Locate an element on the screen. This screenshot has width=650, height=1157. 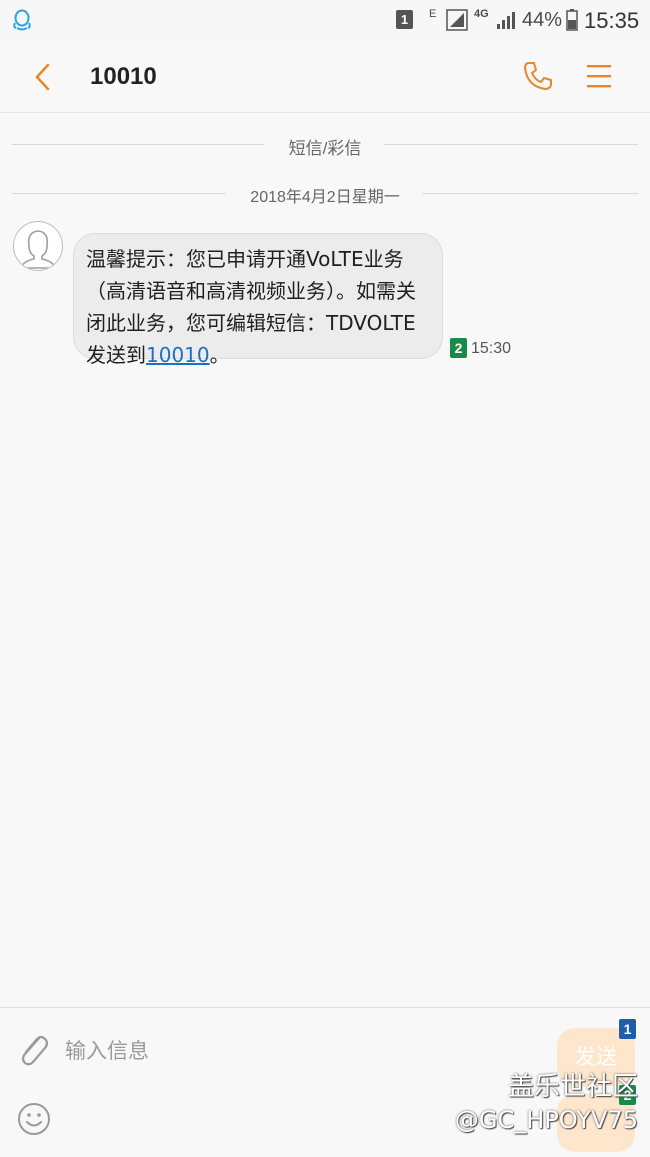
watermark-brand: 盖乐世社区 is located at coordinates (572, 1087).